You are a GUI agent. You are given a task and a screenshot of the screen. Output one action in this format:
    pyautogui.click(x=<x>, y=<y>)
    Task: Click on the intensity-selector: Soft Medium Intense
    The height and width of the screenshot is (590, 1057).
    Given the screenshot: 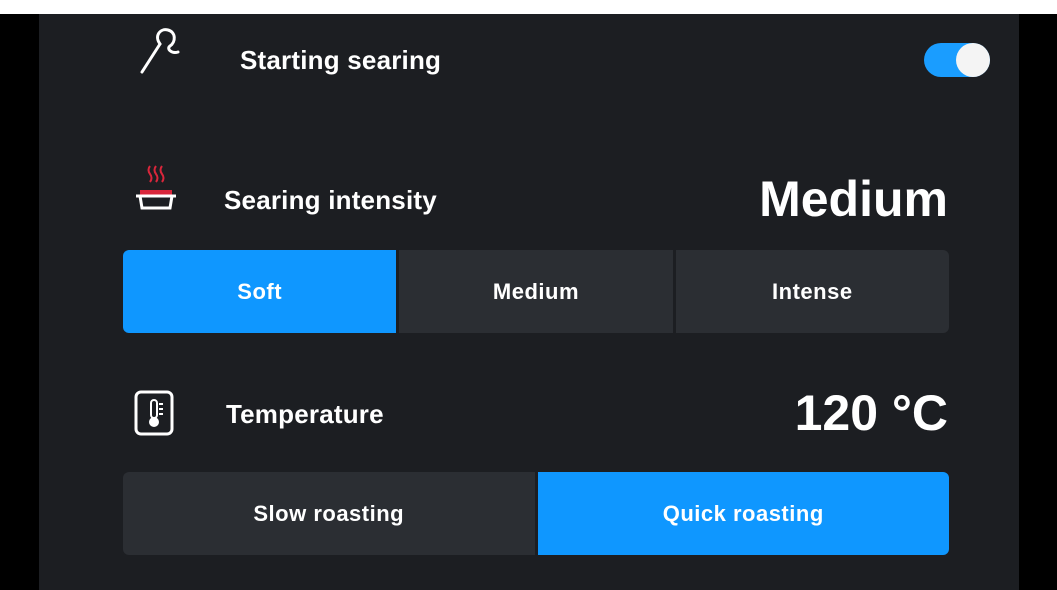 What is the action you would take?
    pyautogui.click(x=536, y=291)
    